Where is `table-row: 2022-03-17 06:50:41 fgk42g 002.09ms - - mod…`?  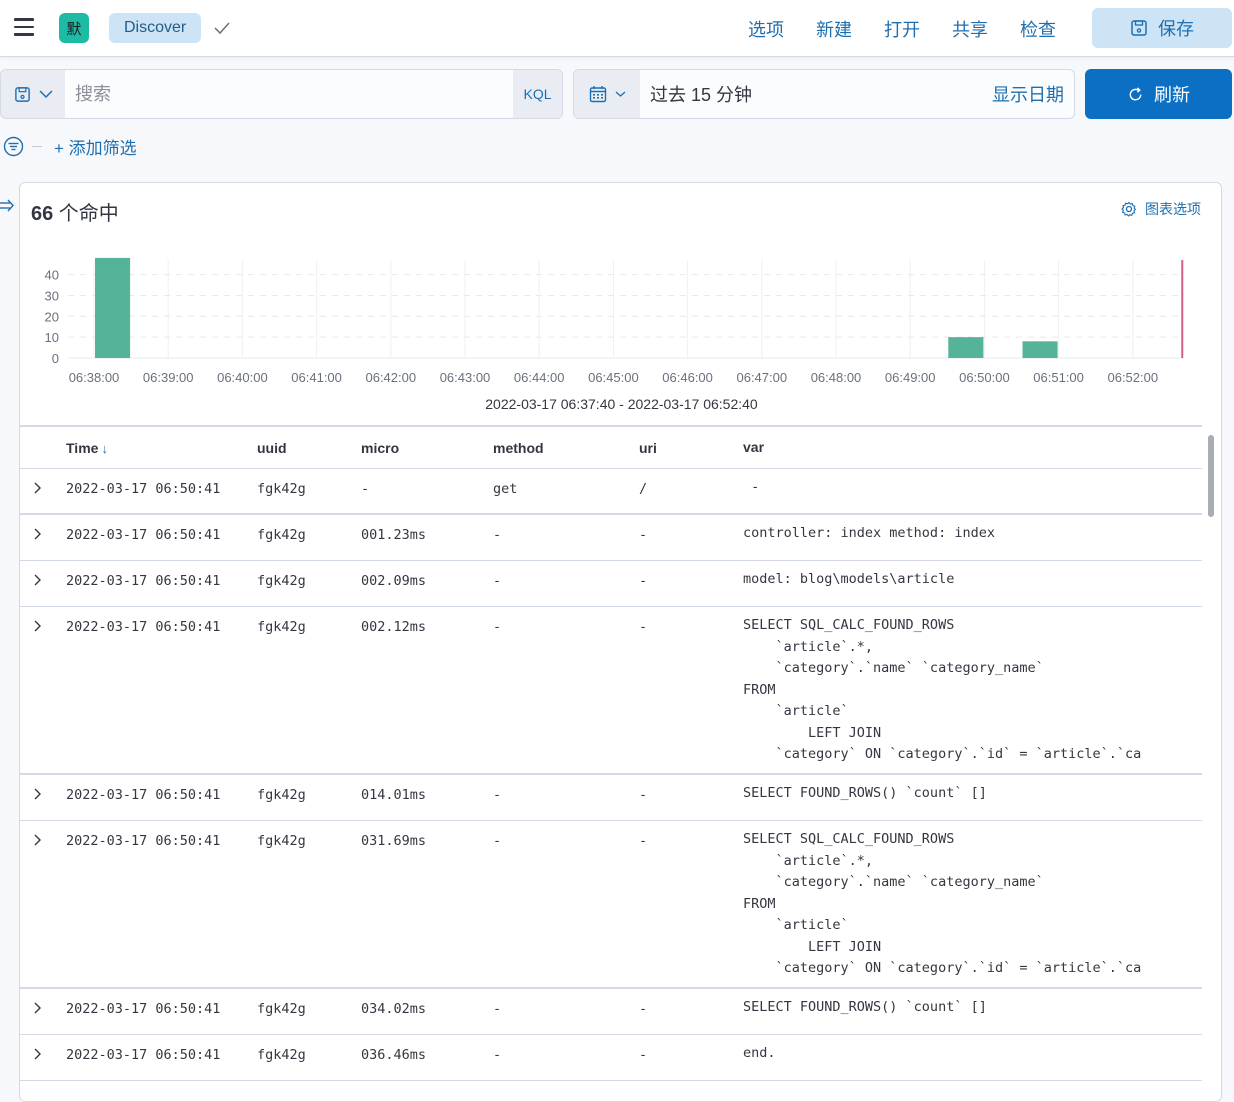 table-row: 2022-03-17 06:50:41 fgk42g 002.09ms - - mod… is located at coordinates (611, 584).